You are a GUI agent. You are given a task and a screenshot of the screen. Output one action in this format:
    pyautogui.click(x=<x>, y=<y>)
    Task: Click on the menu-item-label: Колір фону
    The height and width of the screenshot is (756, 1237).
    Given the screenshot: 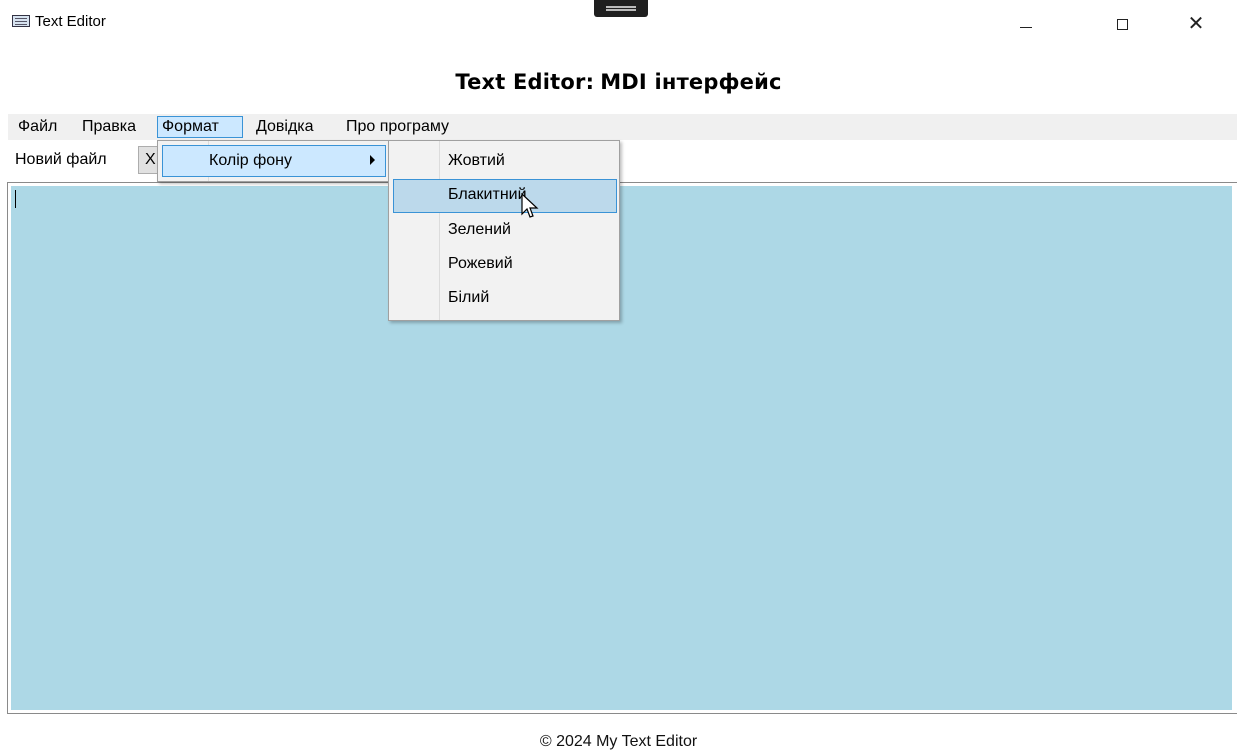 What is the action you would take?
    pyautogui.click(x=250, y=160)
    